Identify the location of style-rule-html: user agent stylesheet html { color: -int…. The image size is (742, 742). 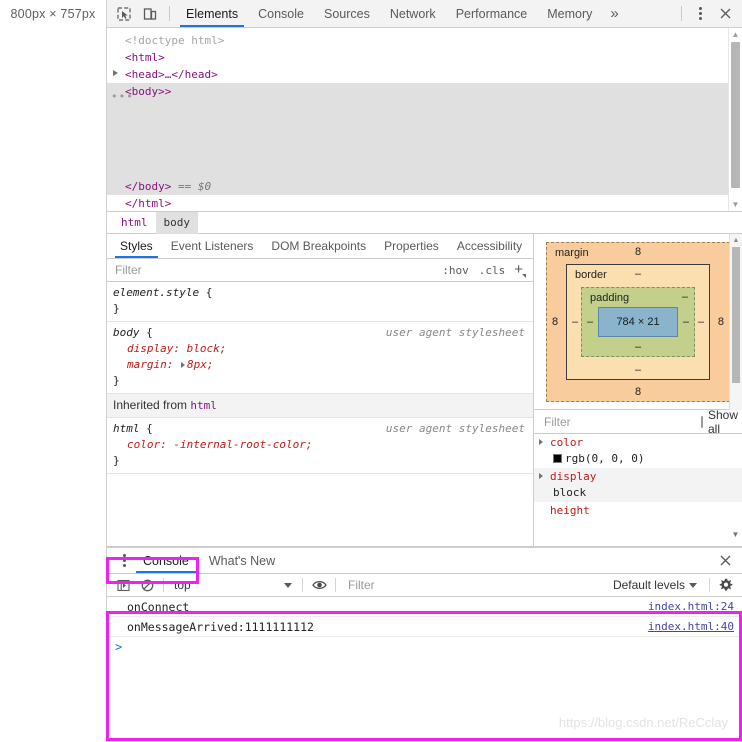
(320, 446).